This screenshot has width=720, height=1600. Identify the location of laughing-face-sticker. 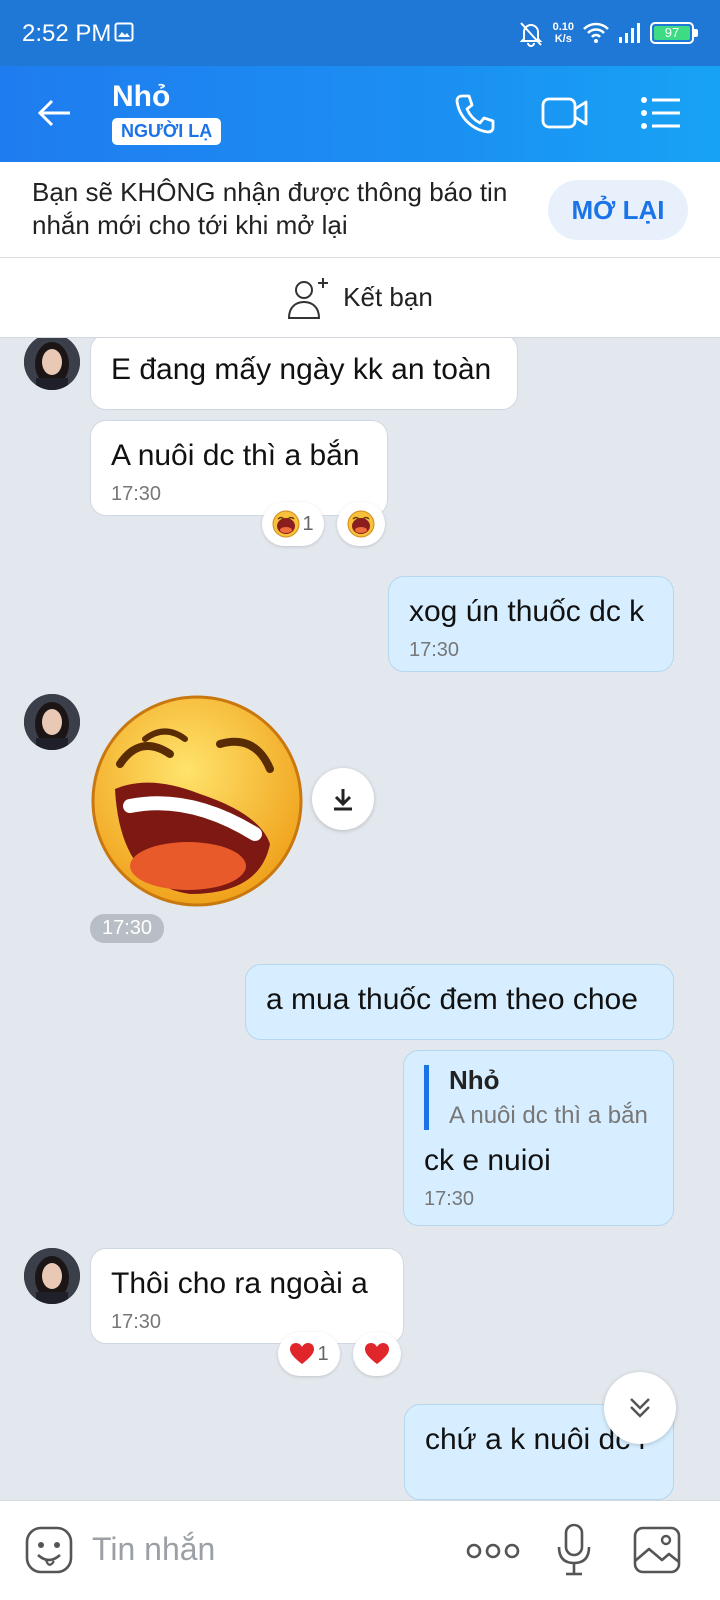
(197, 801).